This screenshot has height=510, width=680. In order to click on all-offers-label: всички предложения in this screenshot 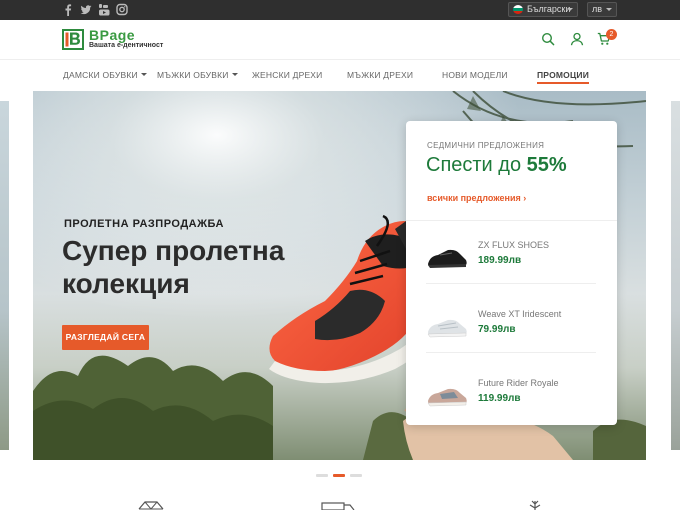, I will do `click(474, 198)`.